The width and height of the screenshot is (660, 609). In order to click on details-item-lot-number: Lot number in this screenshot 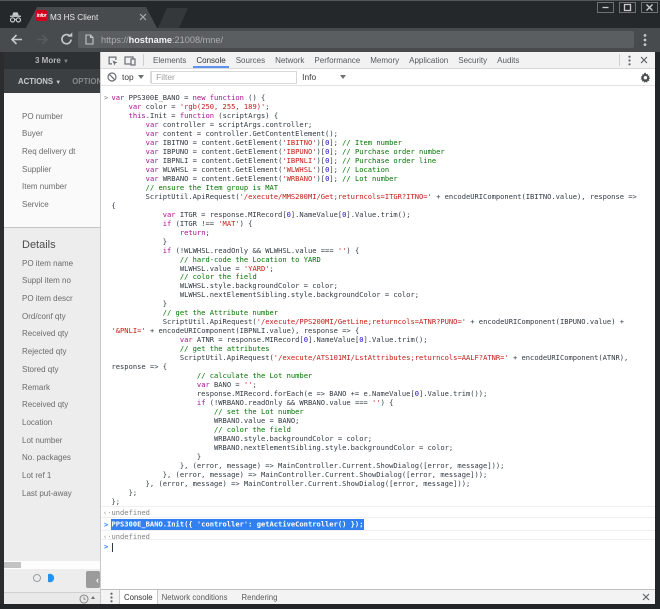, I will do `click(42, 440)`.